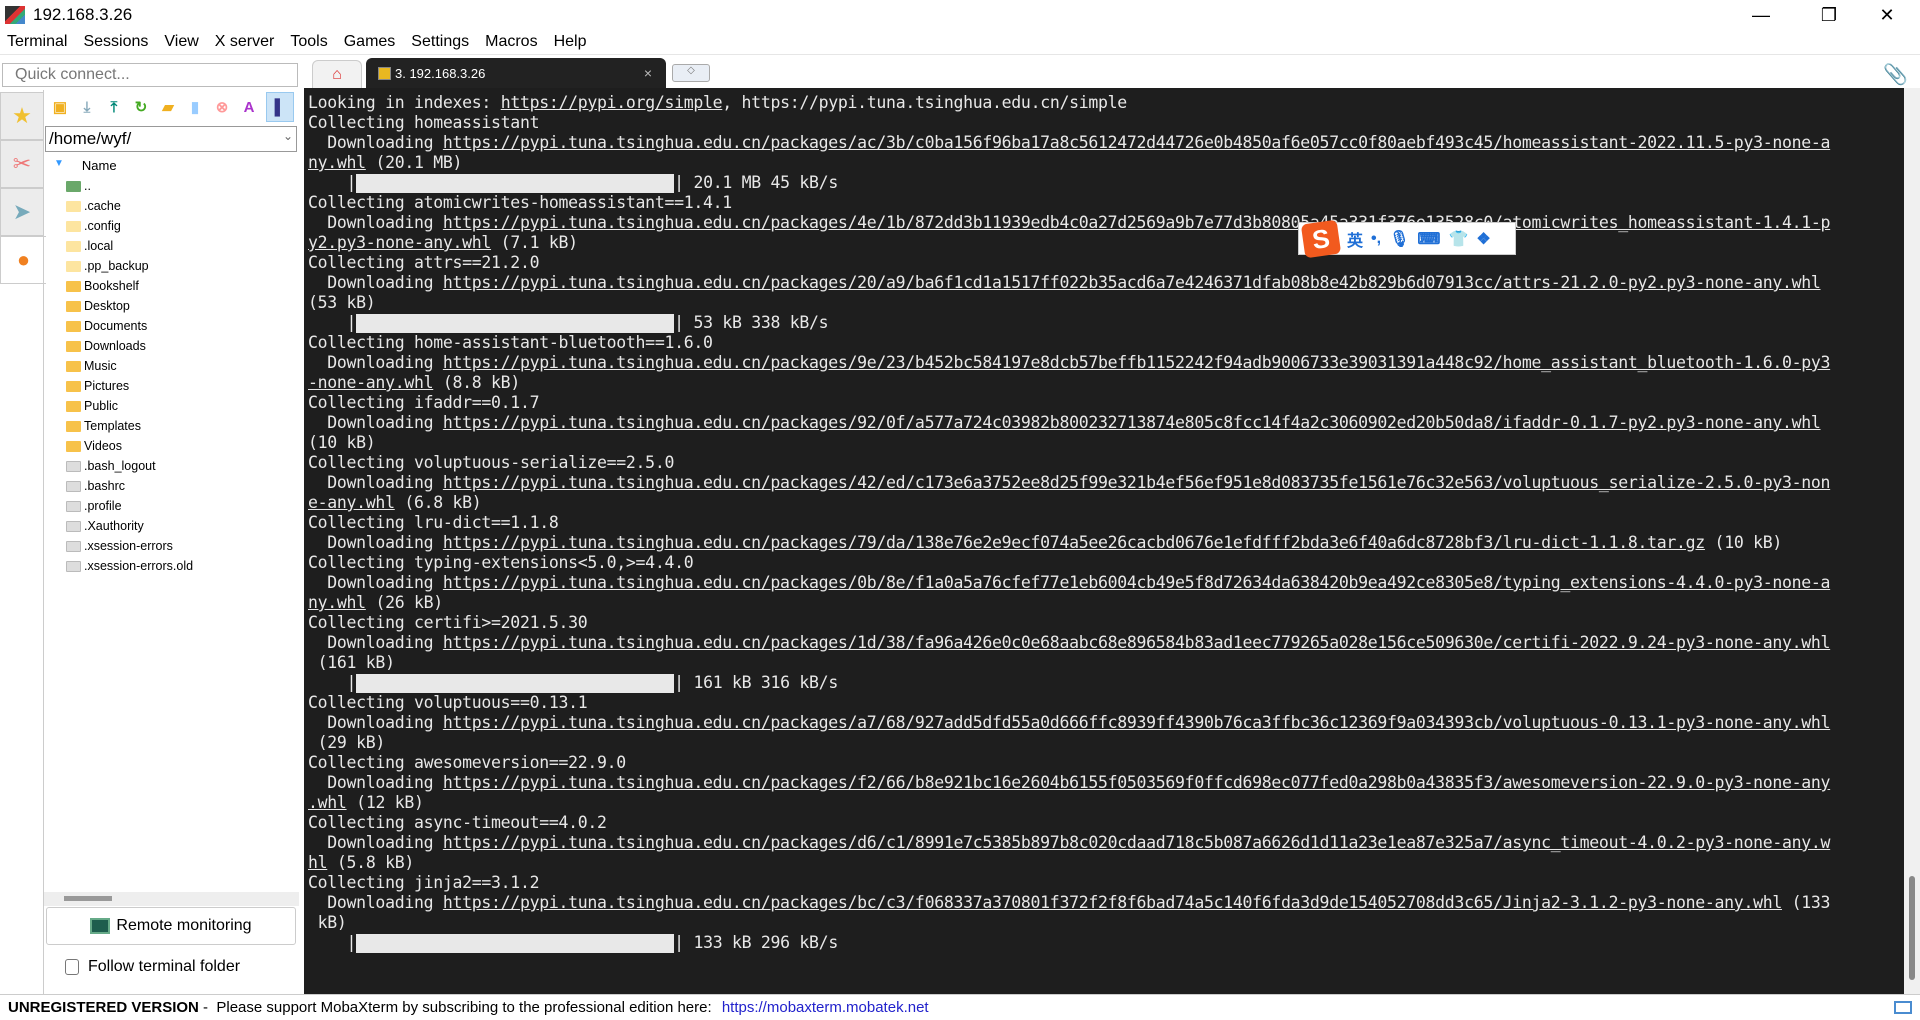 The height and width of the screenshot is (1020, 1920). Describe the element at coordinates (171, 926) in the screenshot. I see `remote-monitoring-button: Remote monitoring` at that location.